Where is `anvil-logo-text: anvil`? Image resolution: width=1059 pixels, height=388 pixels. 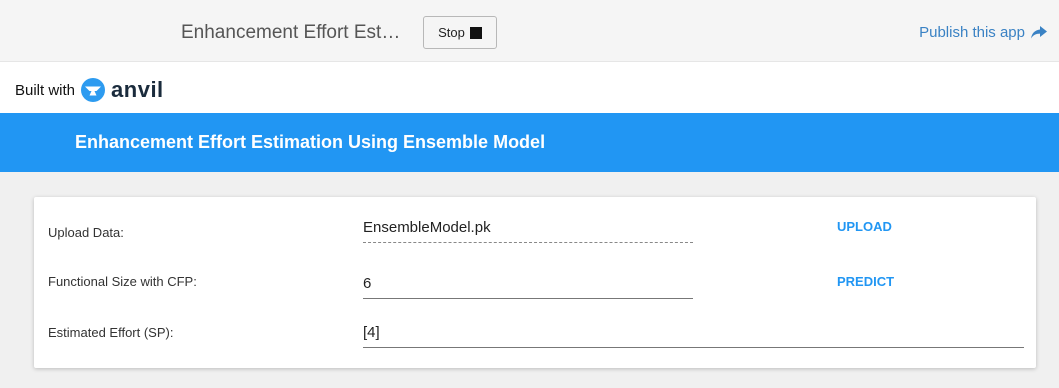
anvil-logo-text: anvil is located at coordinates (137, 89).